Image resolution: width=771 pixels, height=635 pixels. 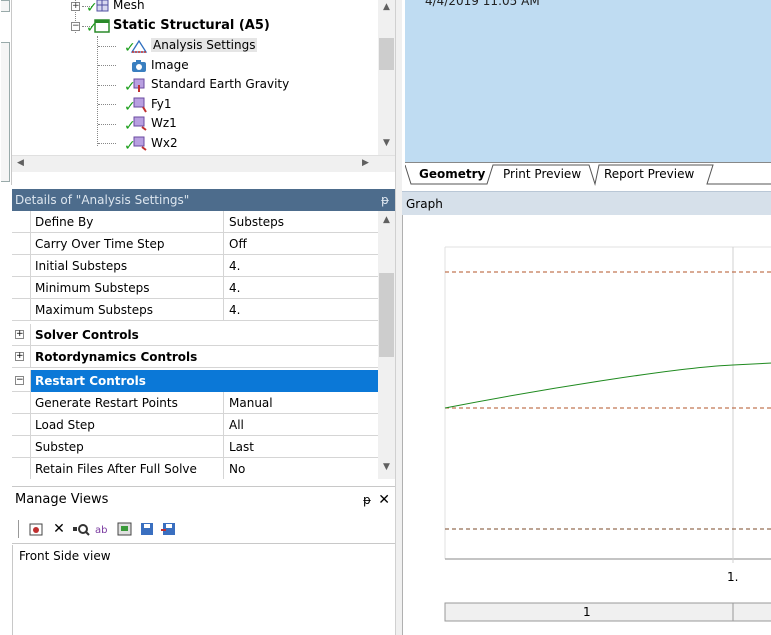 What do you see at coordinates (59, 529) in the screenshot?
I see `delete-view-icon: ✕` at bounding box center [59, 529].